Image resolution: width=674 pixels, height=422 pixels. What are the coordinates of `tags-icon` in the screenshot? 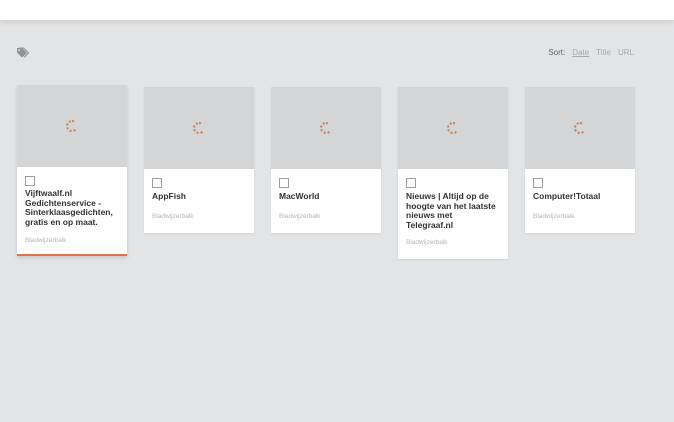 It's located at (22, 52).